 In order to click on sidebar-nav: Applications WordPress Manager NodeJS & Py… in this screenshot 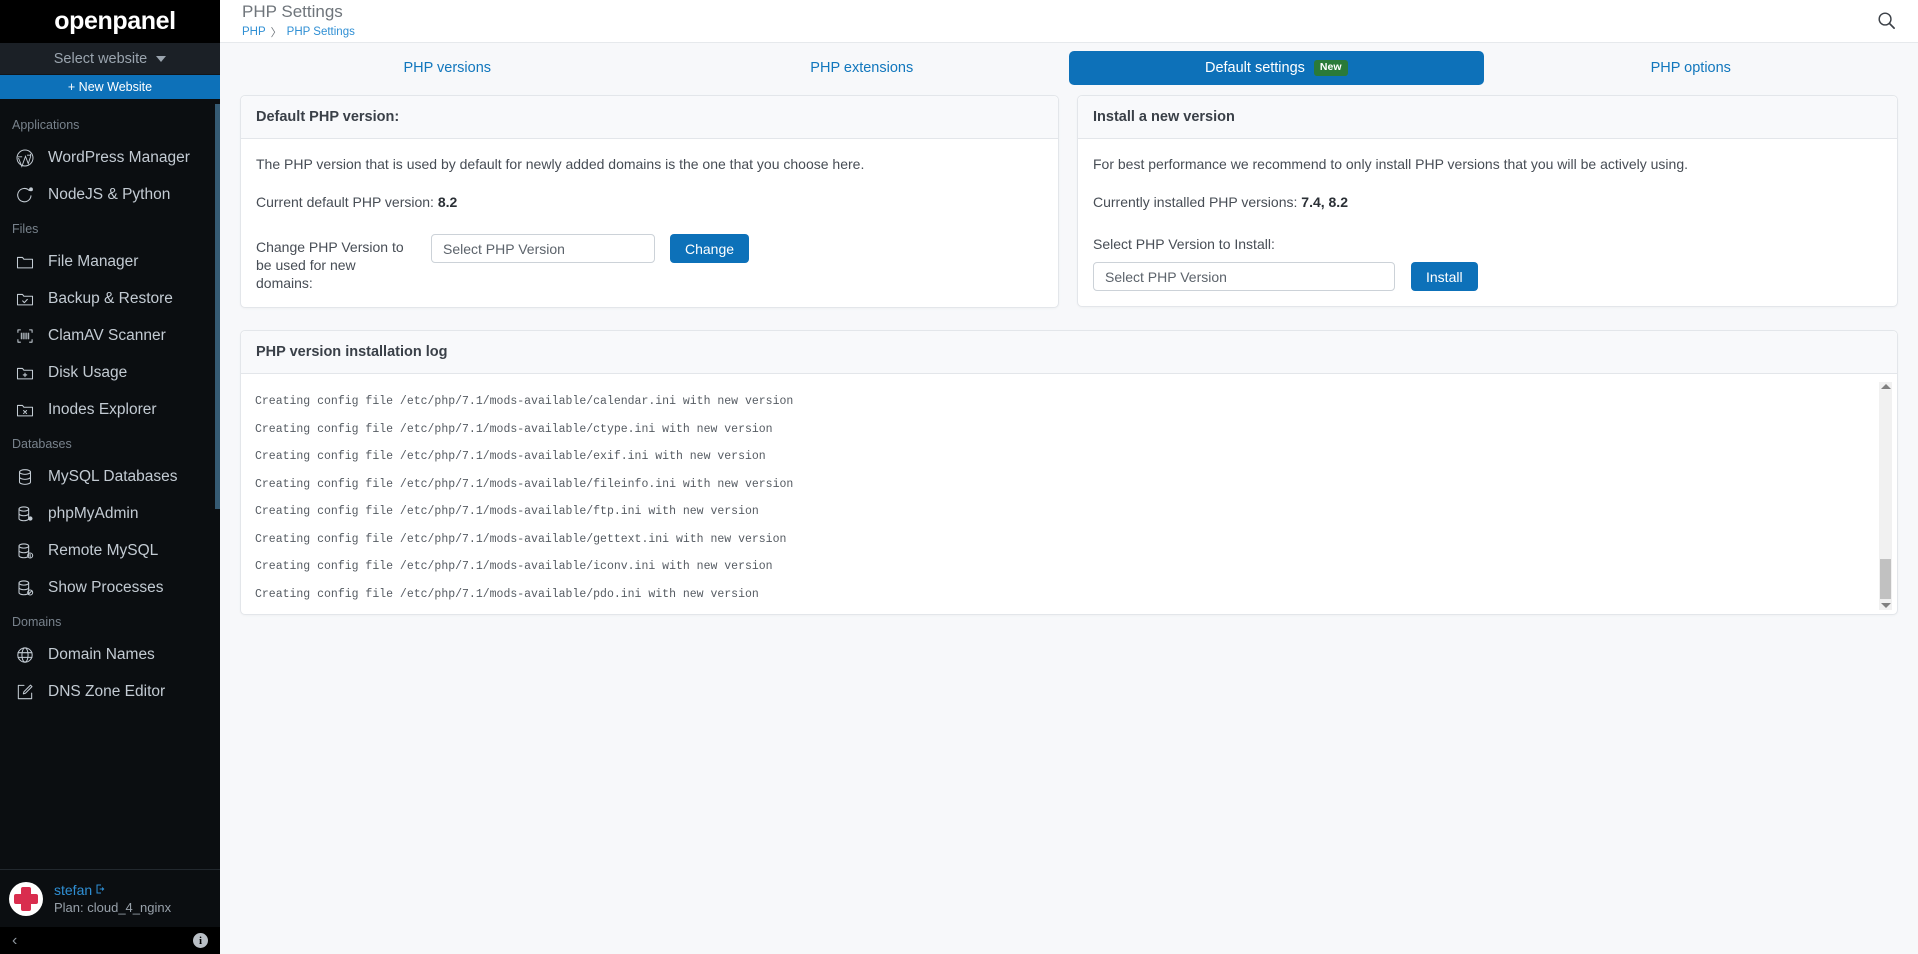, I will do `click(110, 484)`.